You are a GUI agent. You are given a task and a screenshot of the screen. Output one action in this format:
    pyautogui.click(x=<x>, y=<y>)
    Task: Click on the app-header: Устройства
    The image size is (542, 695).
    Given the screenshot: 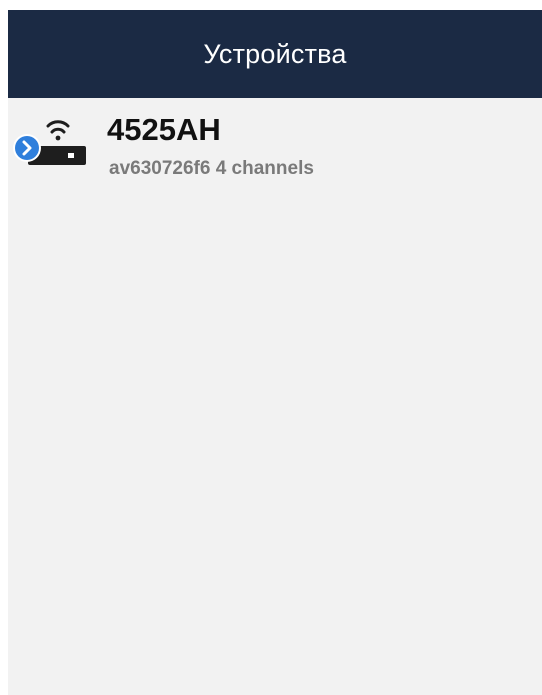 What is the action you would take?
    pyautogui.click(x=275, y=54)
    